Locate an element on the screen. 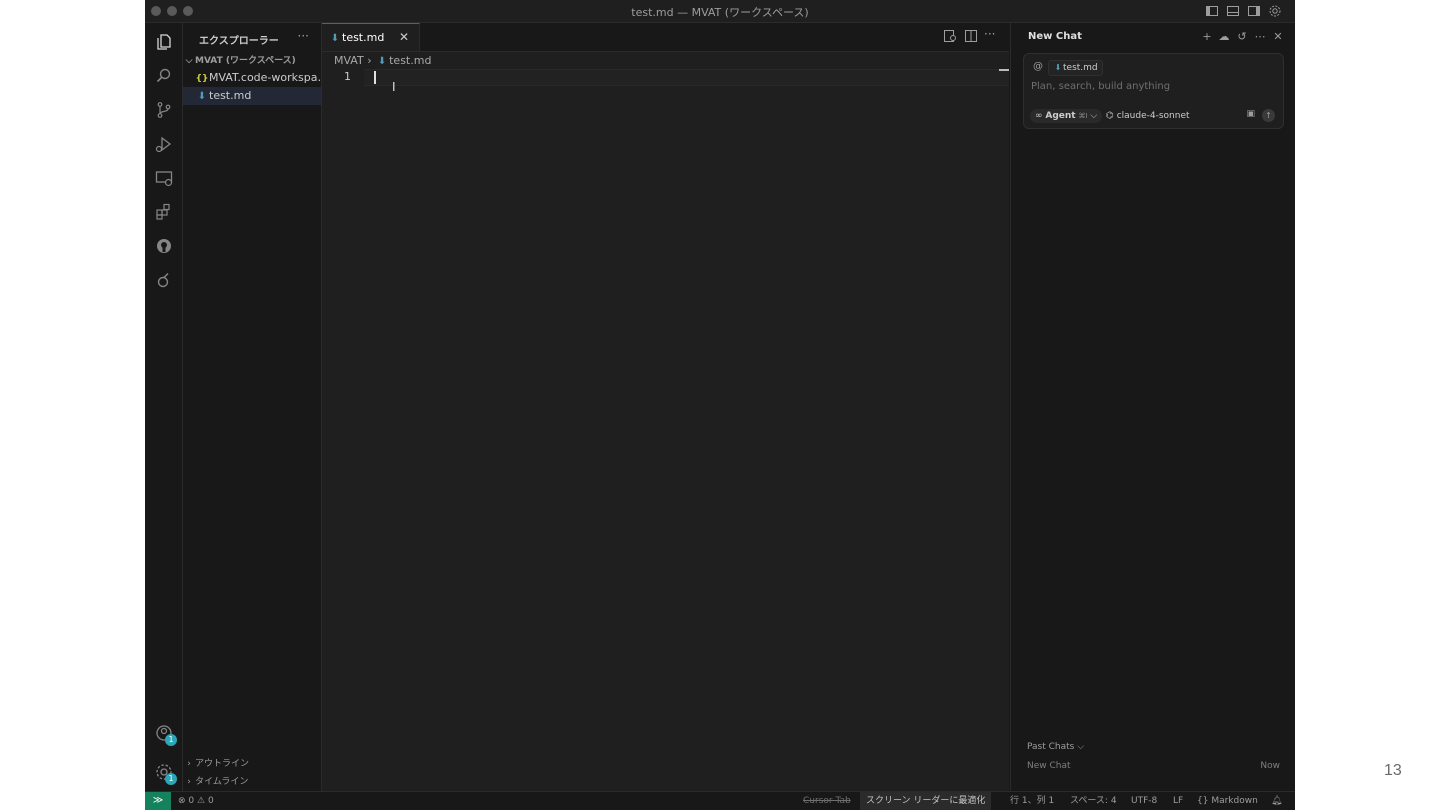 The image size is (1440, 810). files-icon is located at coordinates (164, 42).